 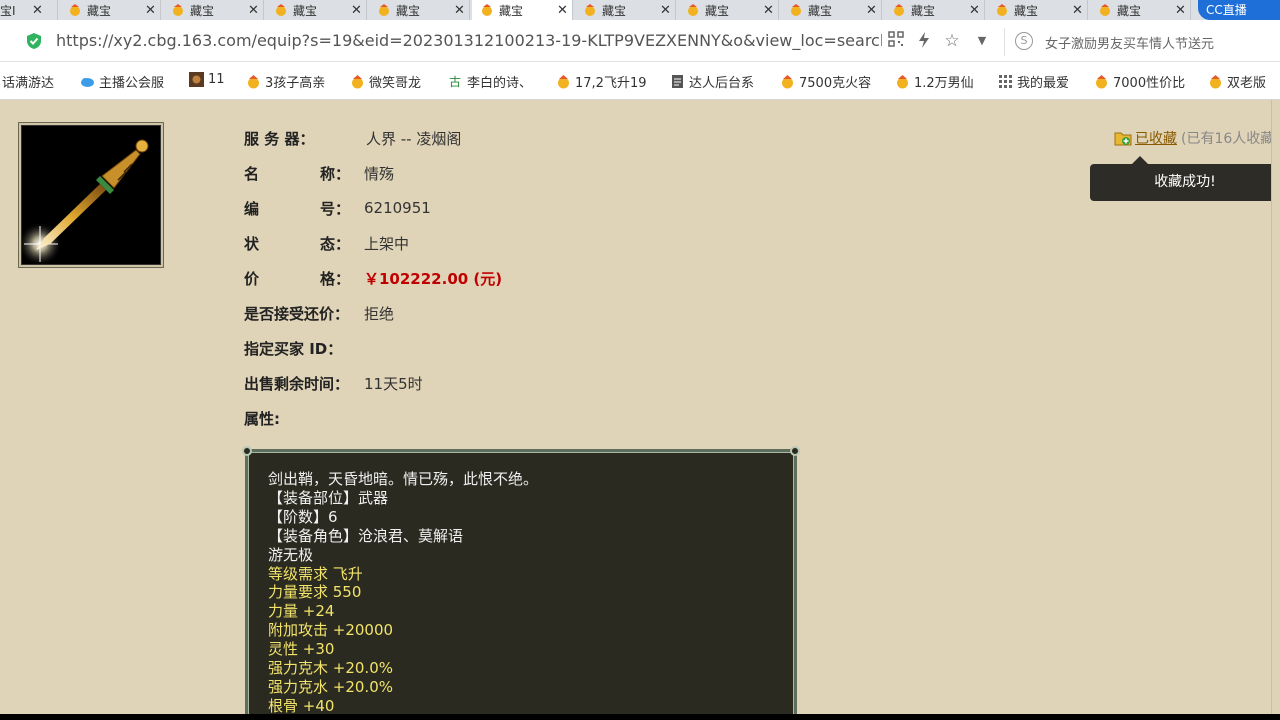 I want to click on attribute-line: 【阶数】6, so click(x=303, y=516).